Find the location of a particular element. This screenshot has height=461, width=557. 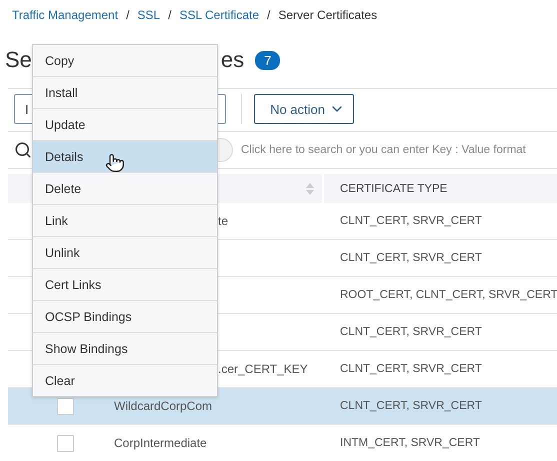

column-header-label: CERTIFICATE TYPE is located at coordinates (394, 188).